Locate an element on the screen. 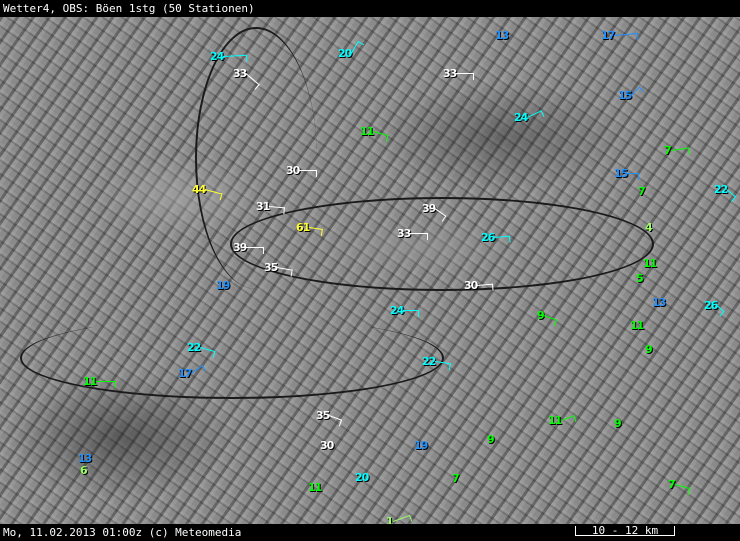 The width and height of the screenshot is (740, 541). map-title: Wetter4, OBS: Böen 1stg (50 Stationen) is located at coordinates (370, 8).